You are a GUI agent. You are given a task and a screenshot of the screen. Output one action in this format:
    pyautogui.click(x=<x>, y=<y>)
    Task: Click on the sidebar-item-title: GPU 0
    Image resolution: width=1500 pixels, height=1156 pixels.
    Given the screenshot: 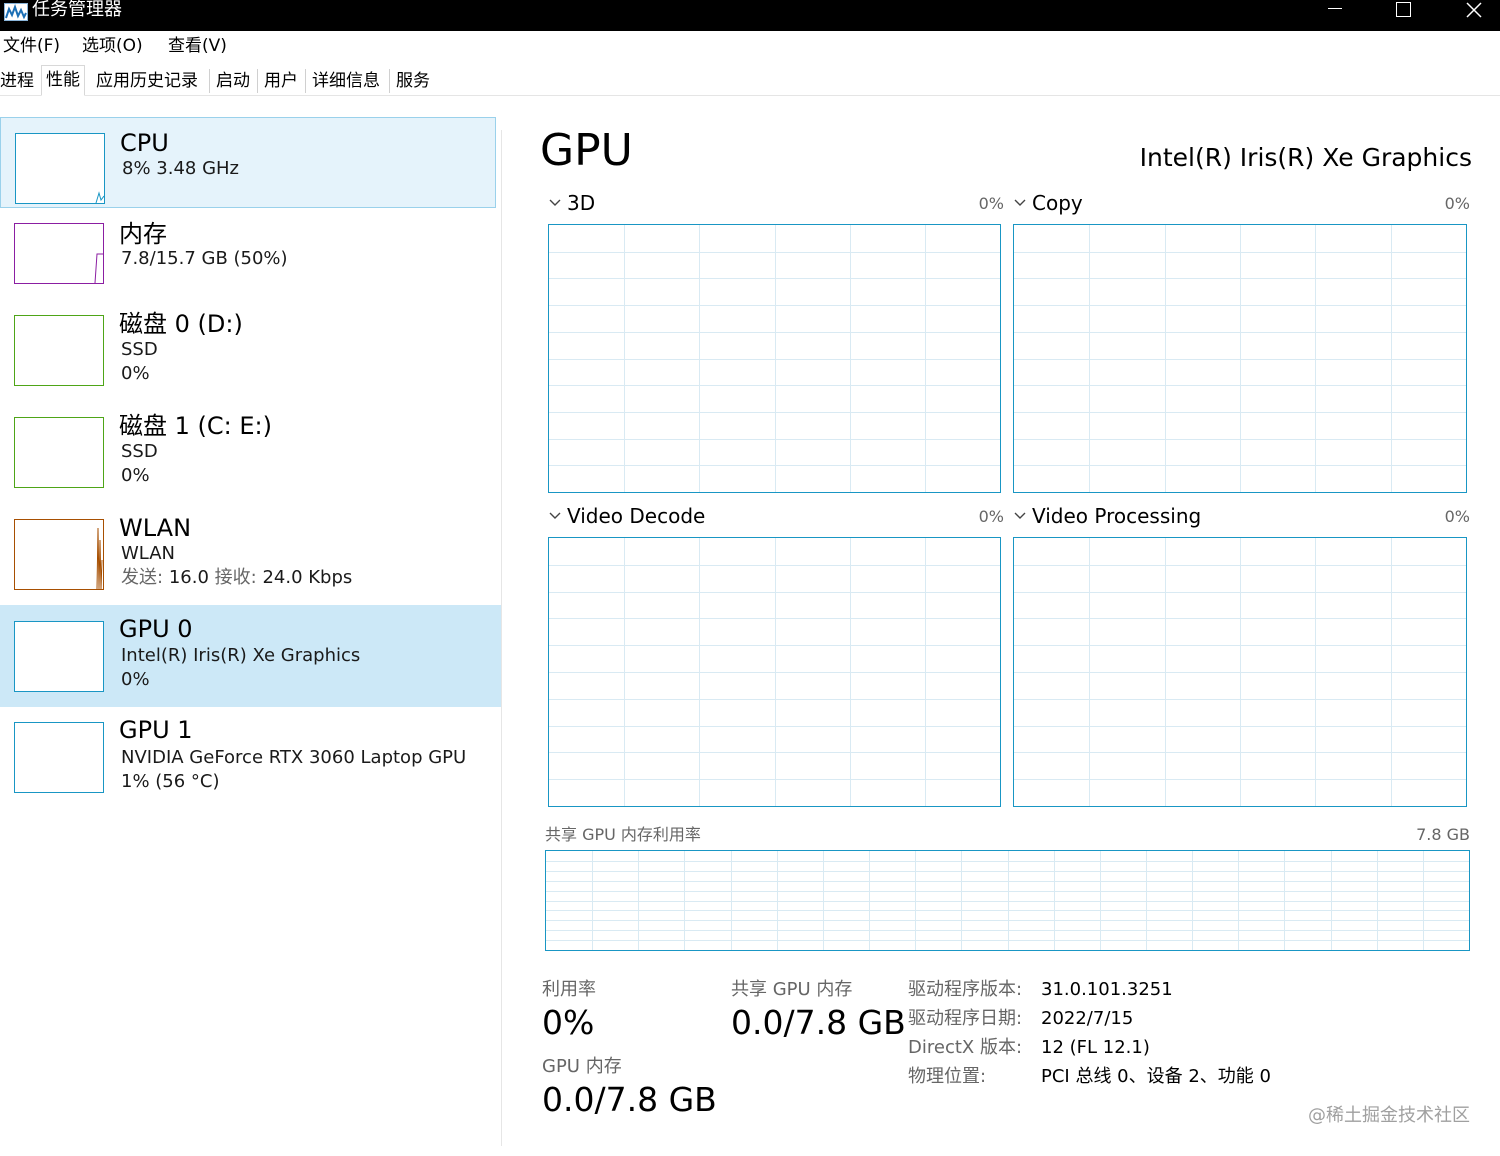 What is the action you would take?
    pyautogui.click(x=156, y=629)
    